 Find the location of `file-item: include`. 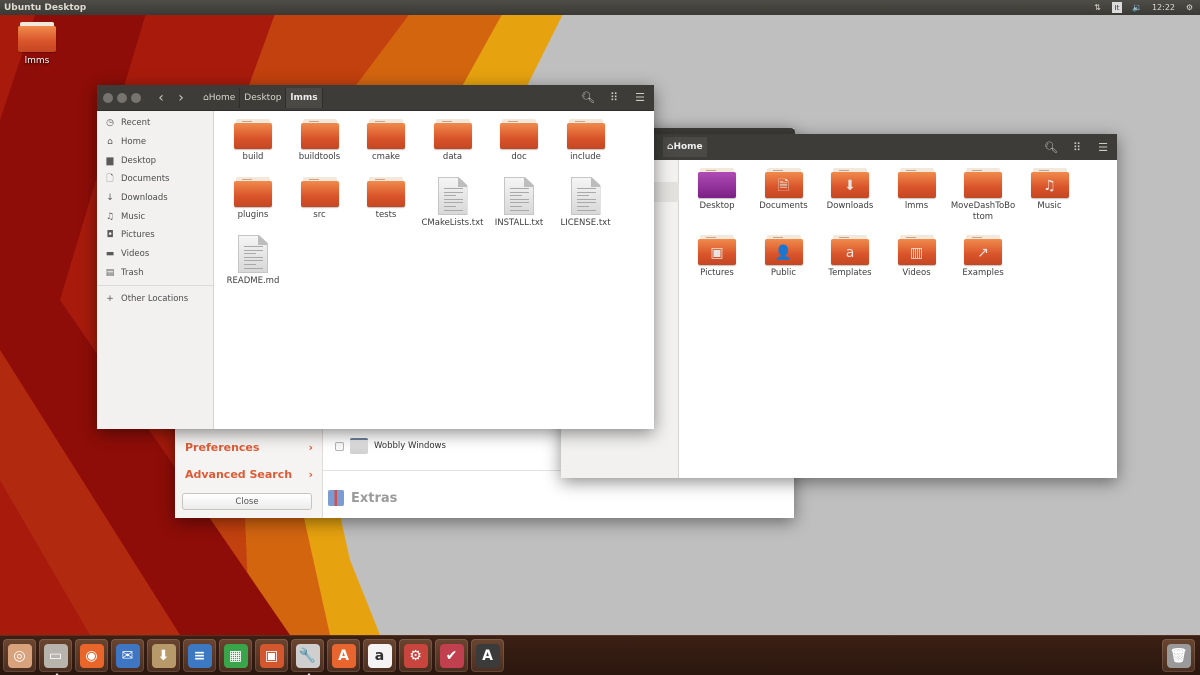

file-item: include is located at coordinates (586, 141).